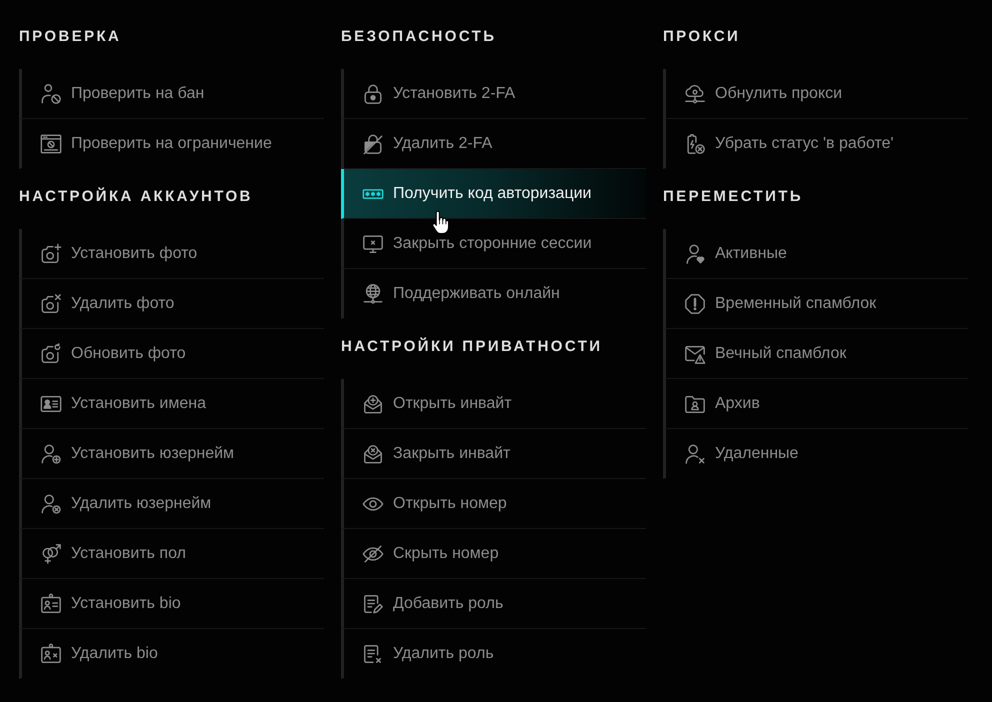 This screenshot has height=702, width=992. Describe the element at coordinates (171, 554) in the screenshot. I see `menu-item: Установить пол` at that location.